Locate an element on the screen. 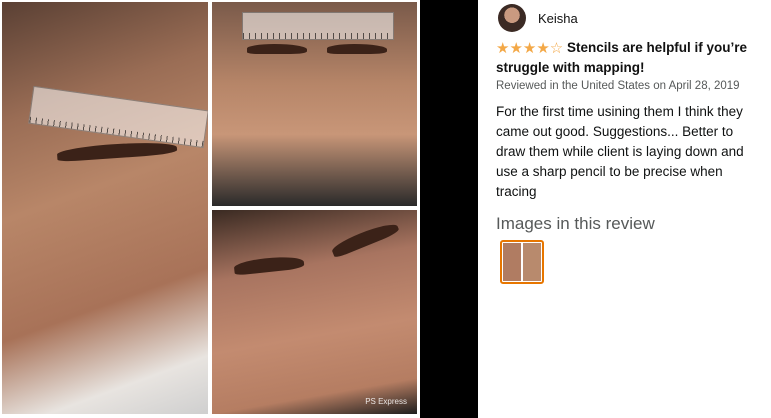  reviewer-profile: Keisha is located at coordinates (538, 18).